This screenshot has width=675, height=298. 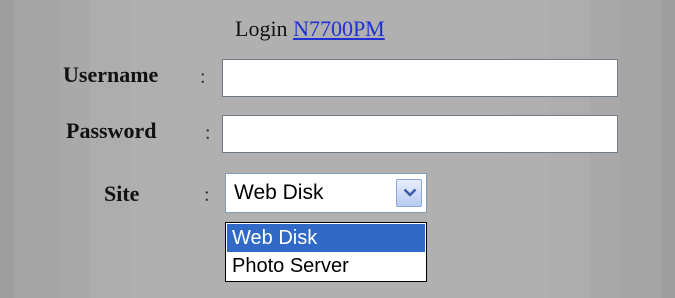 I want to click on device-link: N7700PM, so click(x=339, y=28).